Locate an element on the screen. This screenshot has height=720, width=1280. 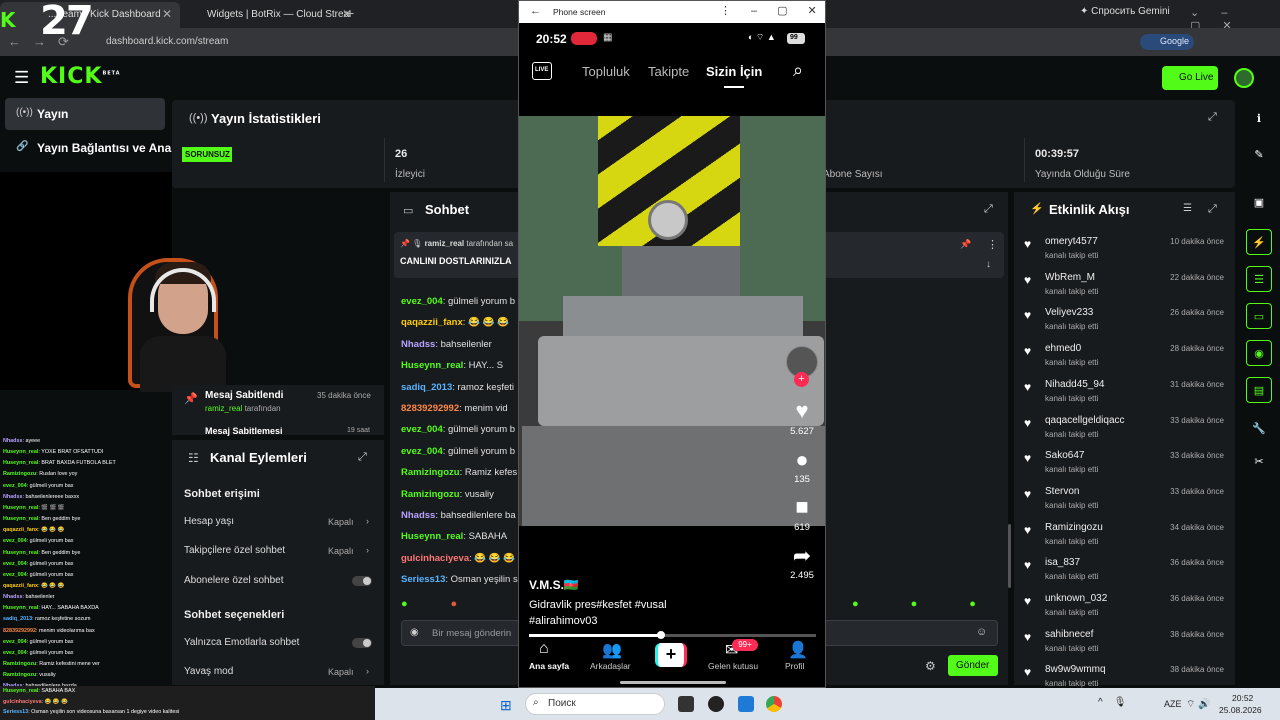
scrollbar is located at coordinates (1009, 556).